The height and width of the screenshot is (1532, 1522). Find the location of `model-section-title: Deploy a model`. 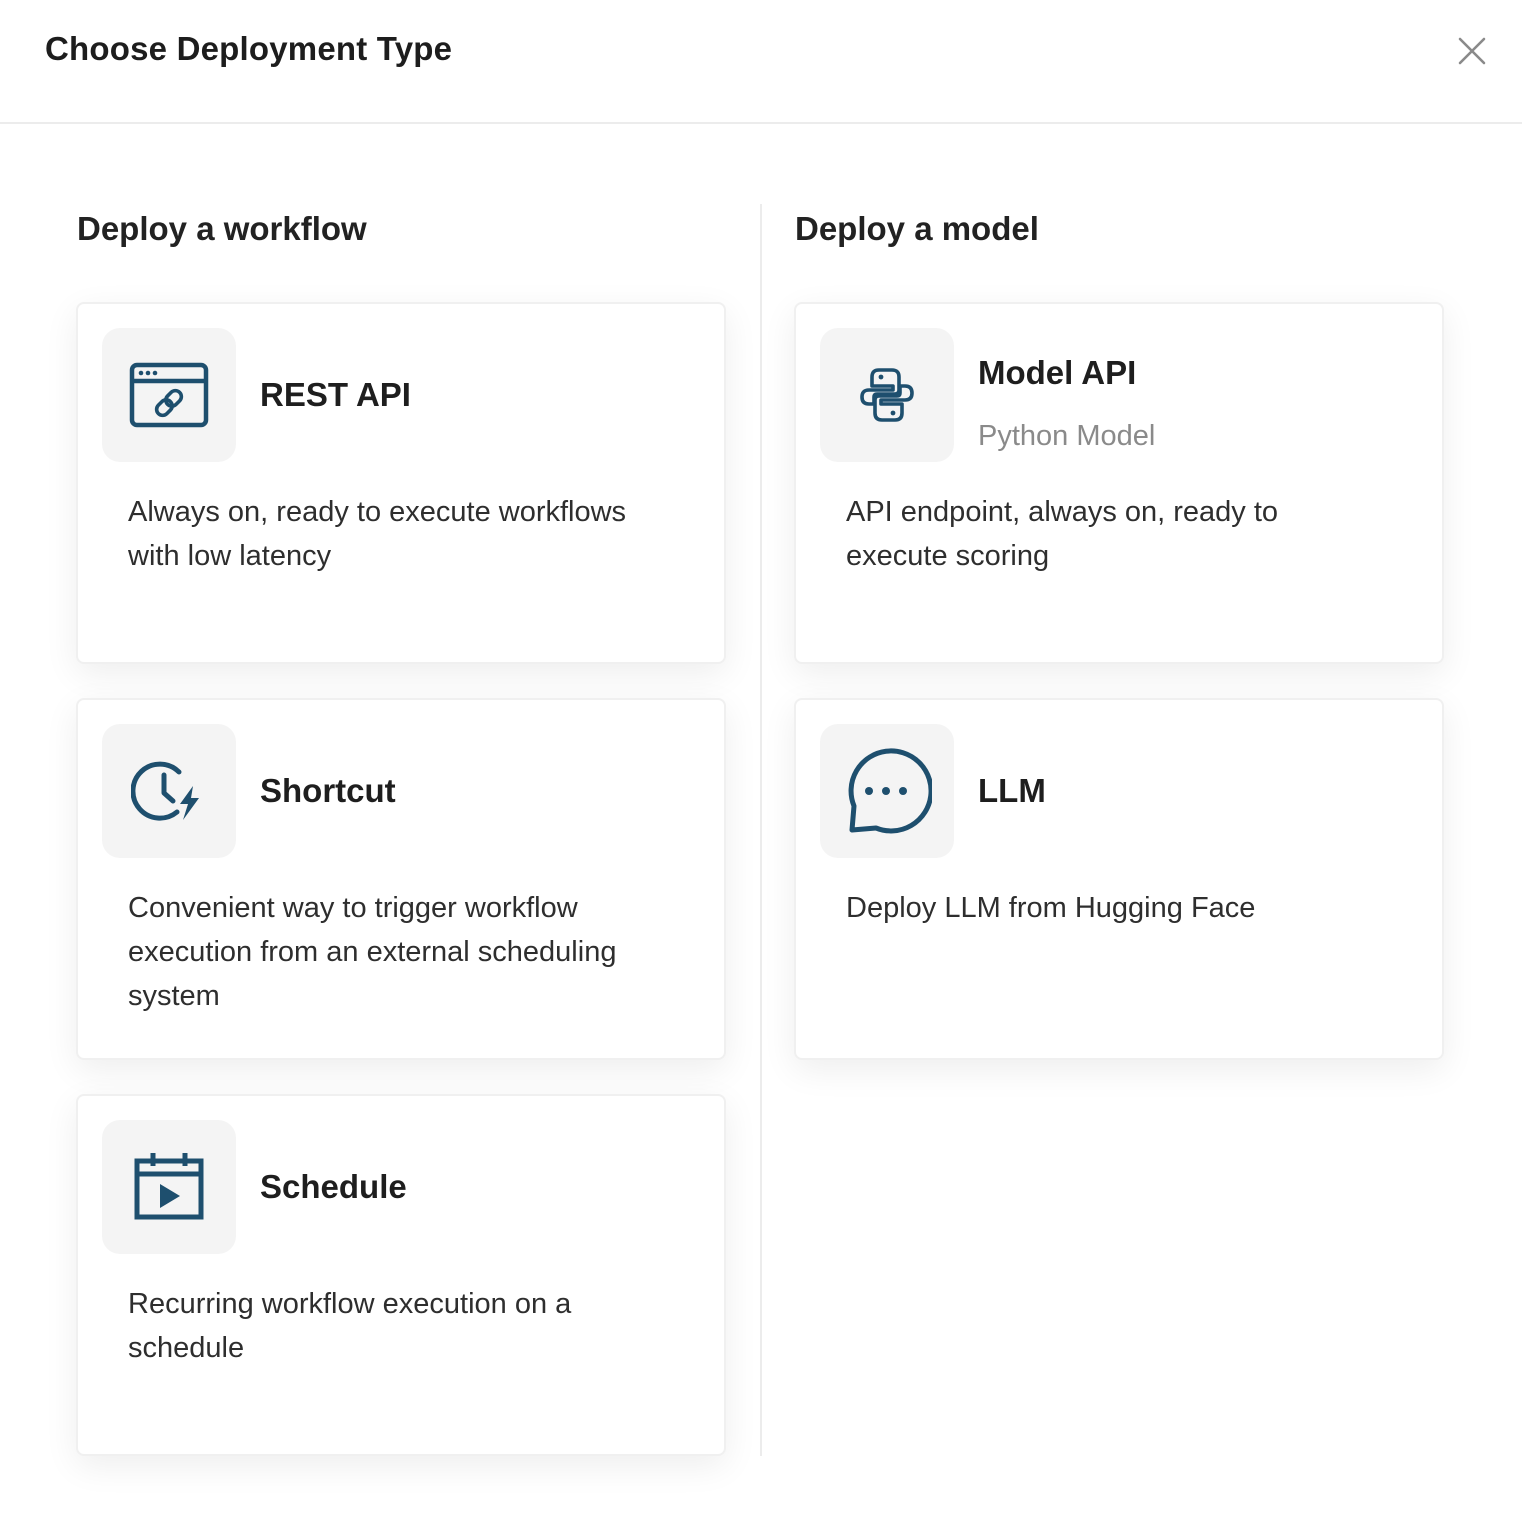

model-section-title: Deploy a model is located at coordinates (917, 228).